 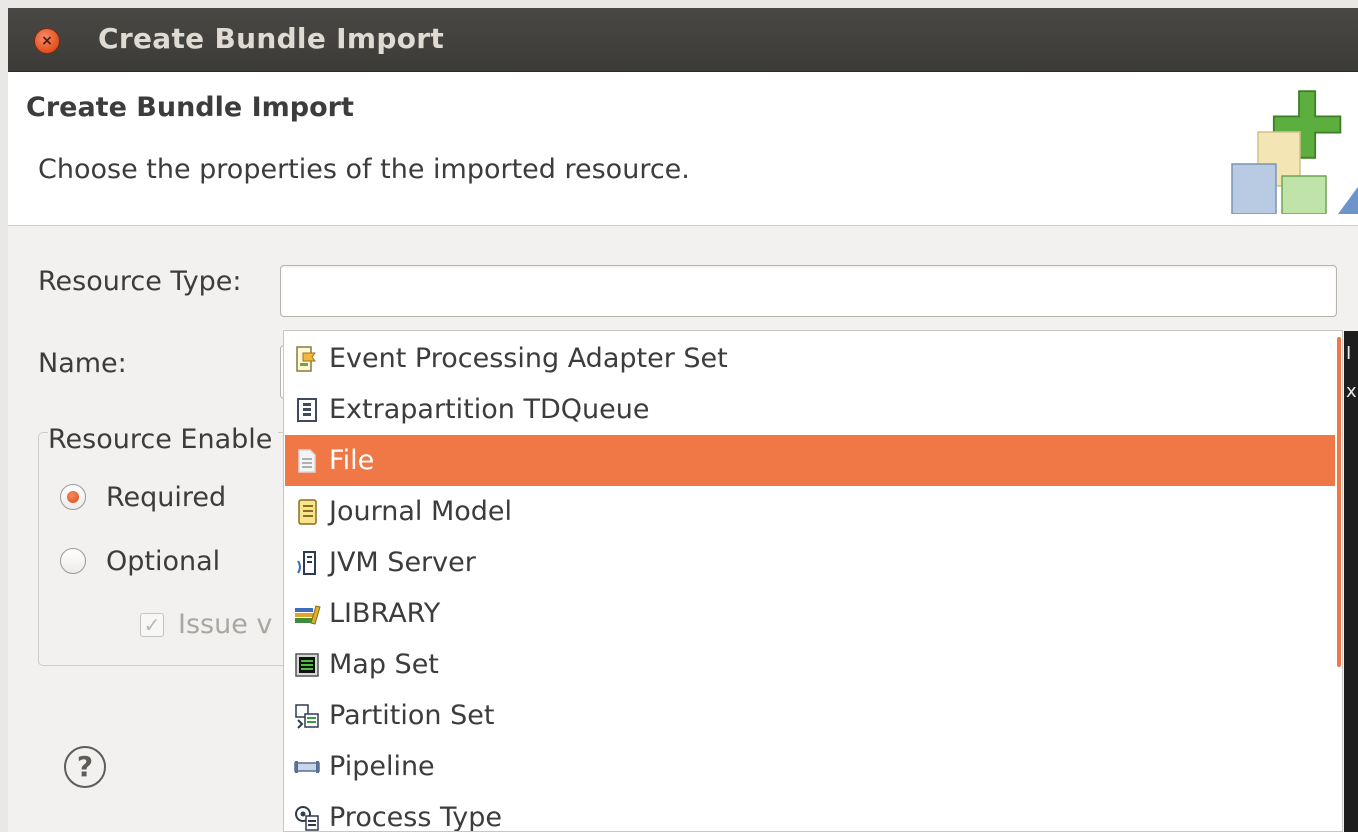 What do you see at coordinates (382, 766) in the screenshot?
I see `dropdown-item-label: Pipeline` at bounding box center [382, 766].